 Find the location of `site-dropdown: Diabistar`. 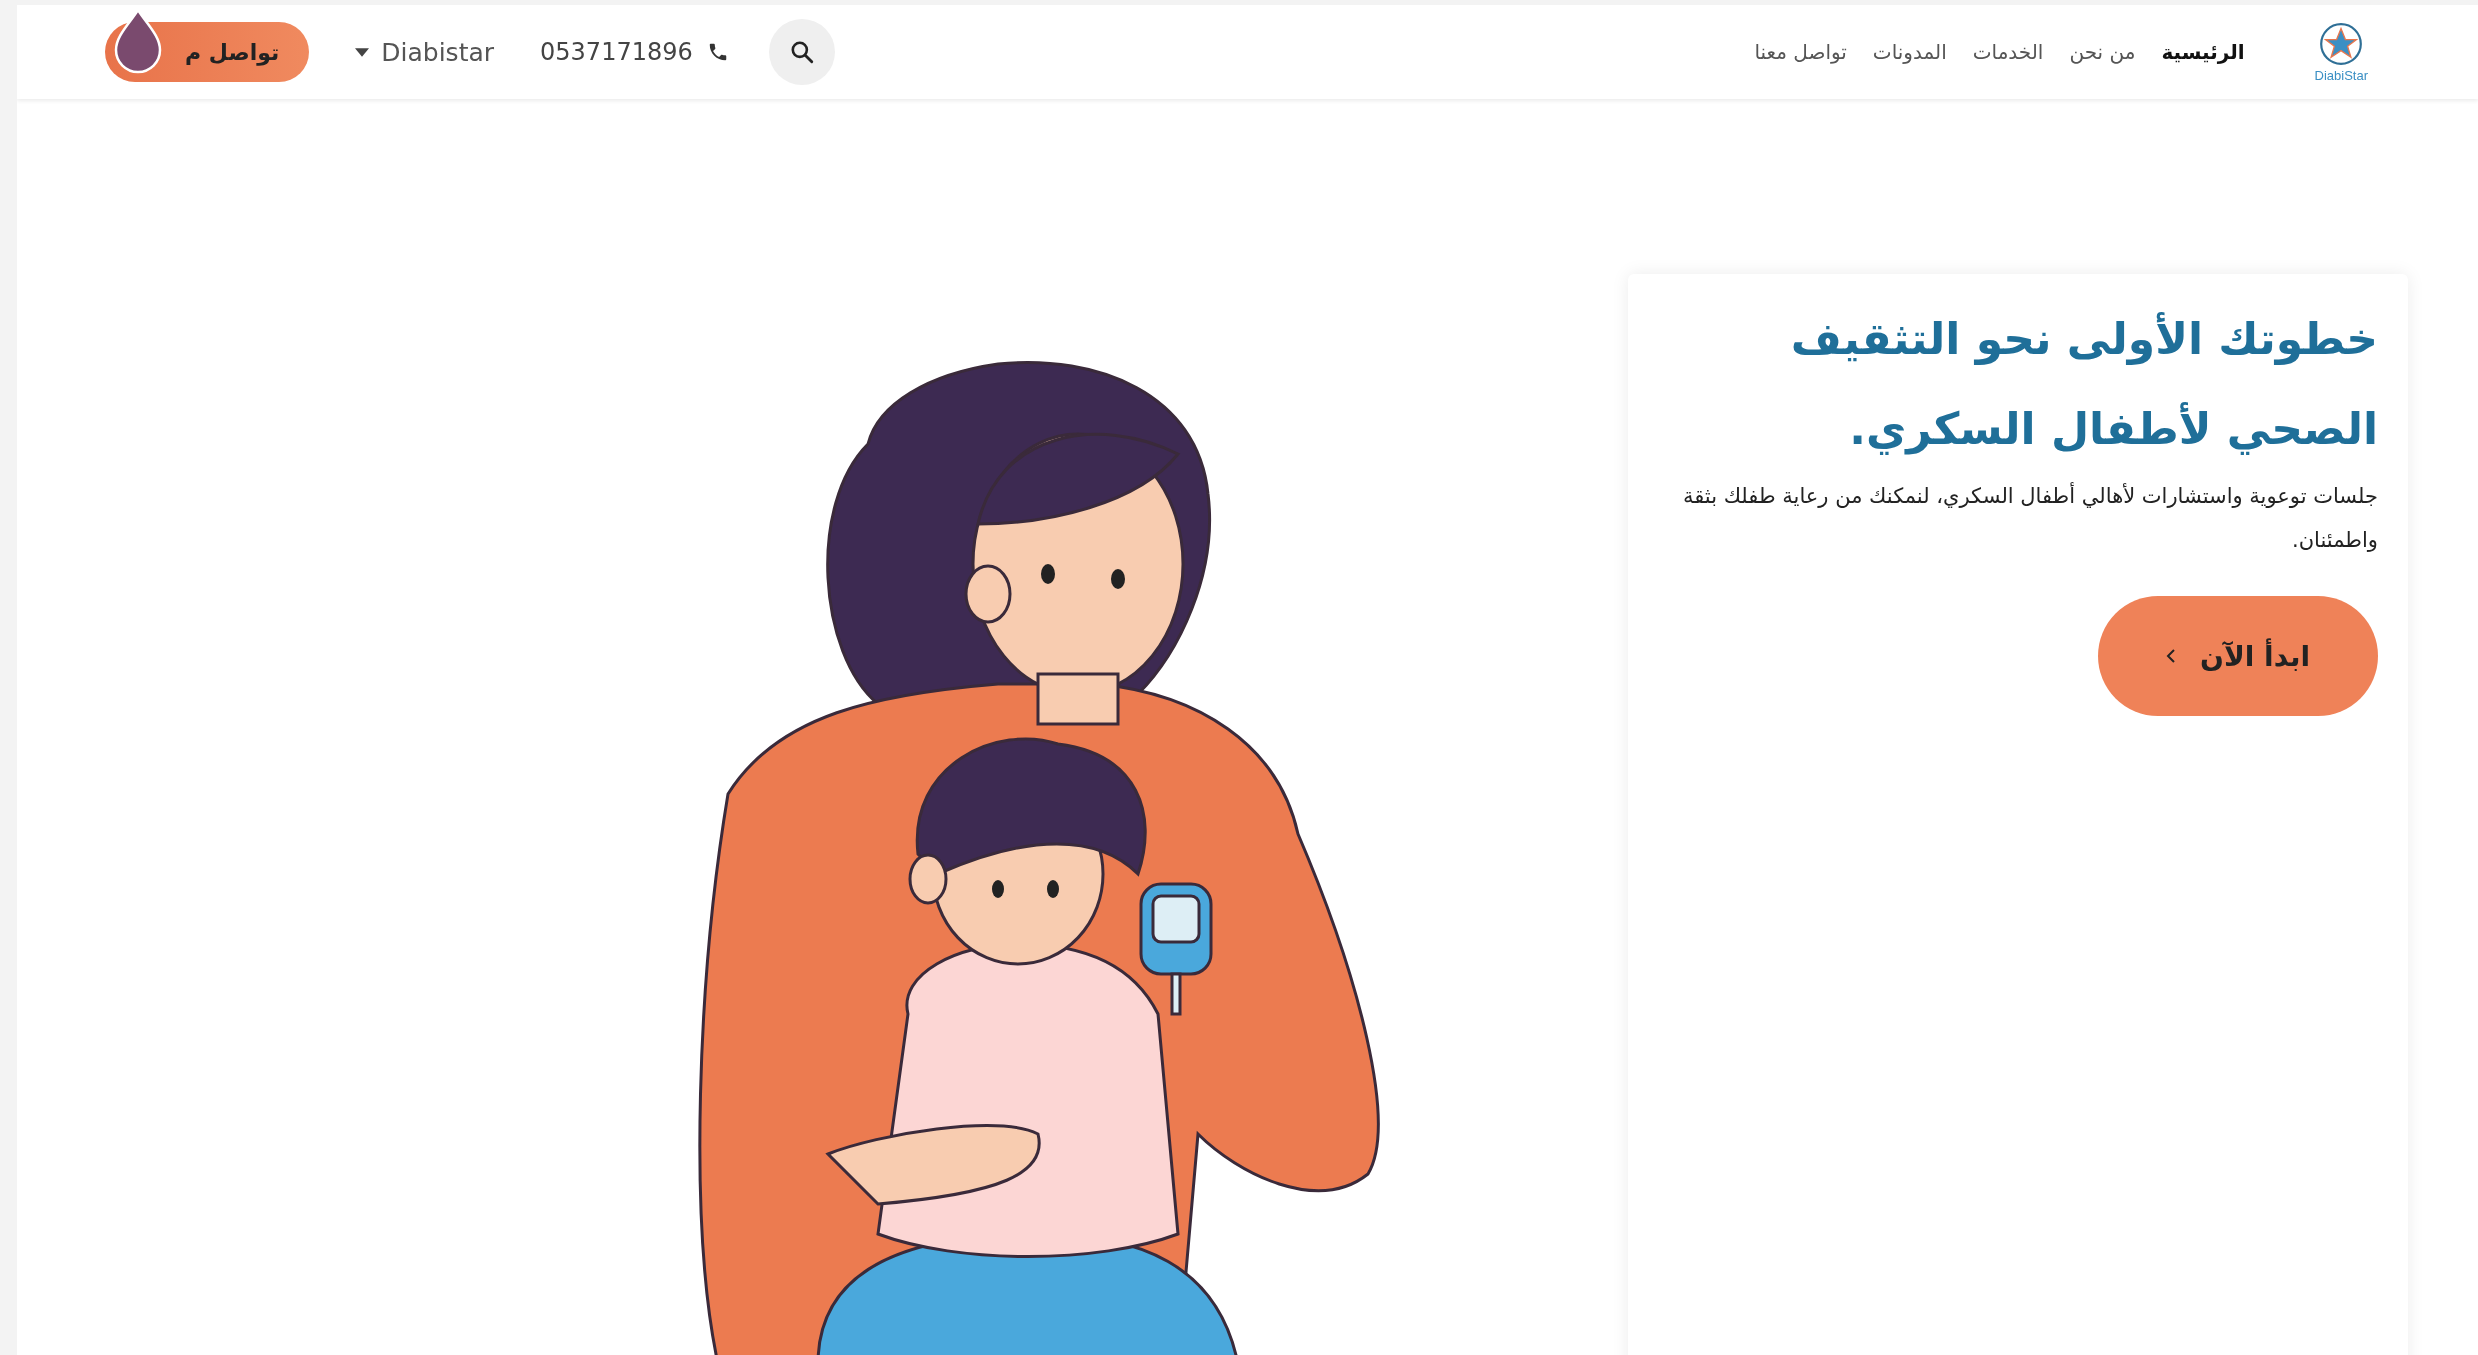

site-dropdown: Diabistar is located at coordinates (425, 52).